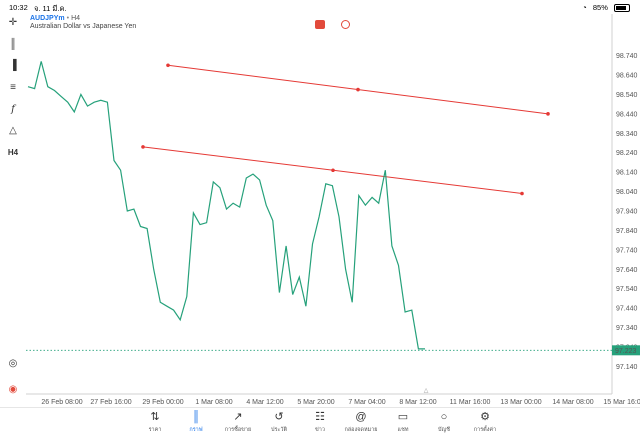 This screenshot has width=640, height=448. What do you see at coordinates (627, 270) in the screenshot?
I see `price-tick: 97.640` at bounding box center [627, 270].